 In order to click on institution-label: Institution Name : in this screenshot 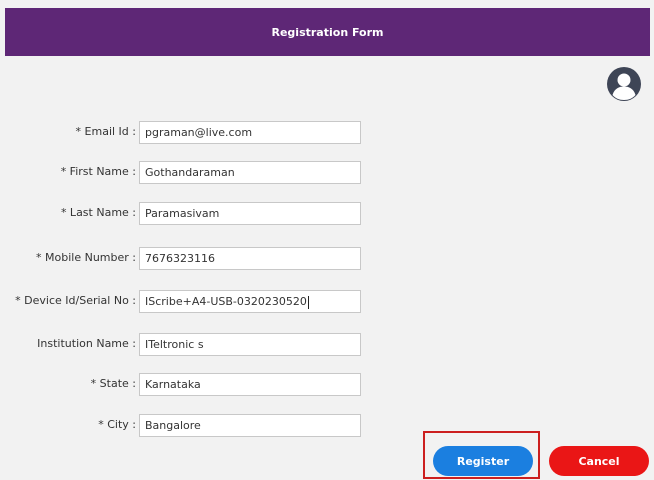, I will do `click(86, 343)`.